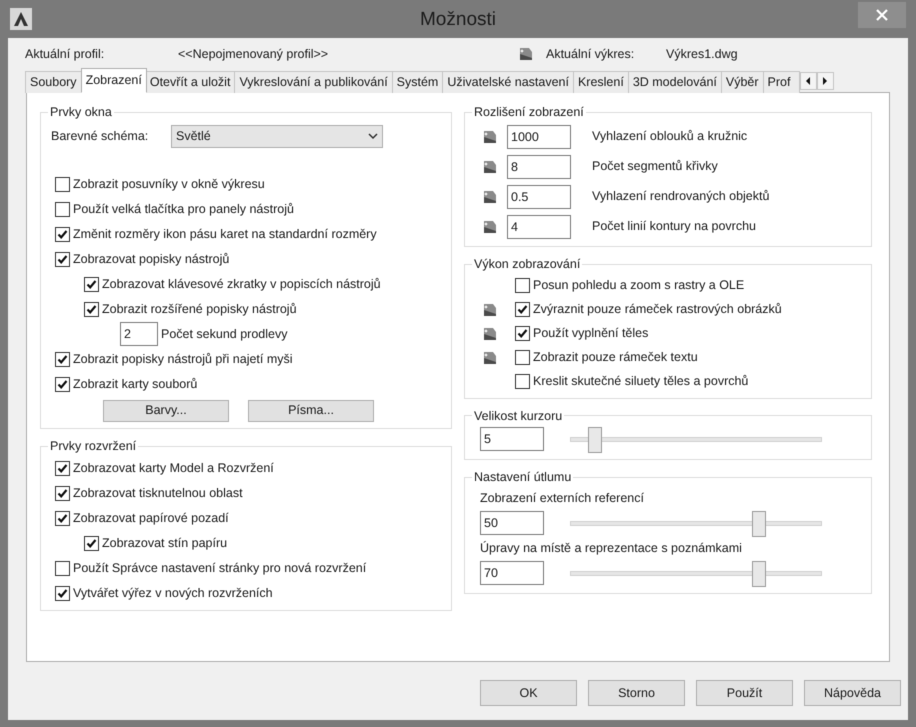  Describe the element at coordinates (151, 518) in the screenshot. I see `checkbox-label: Zobrazovat papírové pozadí` at that location.